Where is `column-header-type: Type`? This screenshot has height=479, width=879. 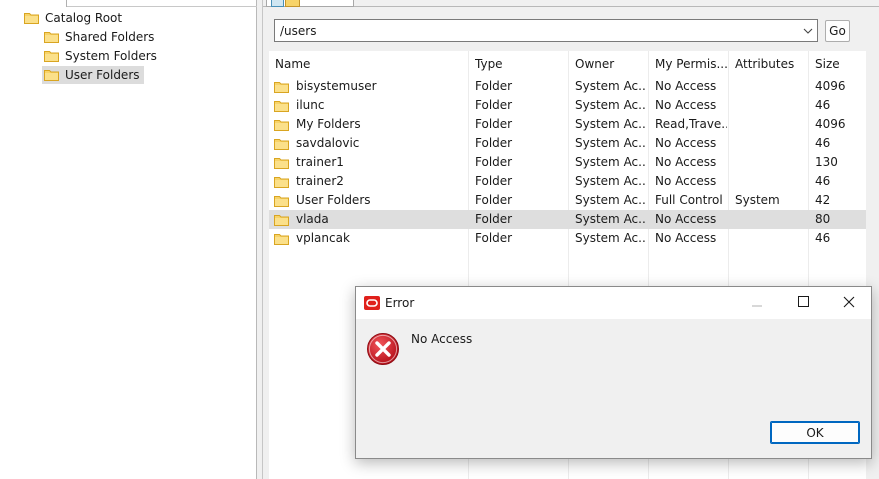
column-header-type: Type is located at coordinates (520, 65).